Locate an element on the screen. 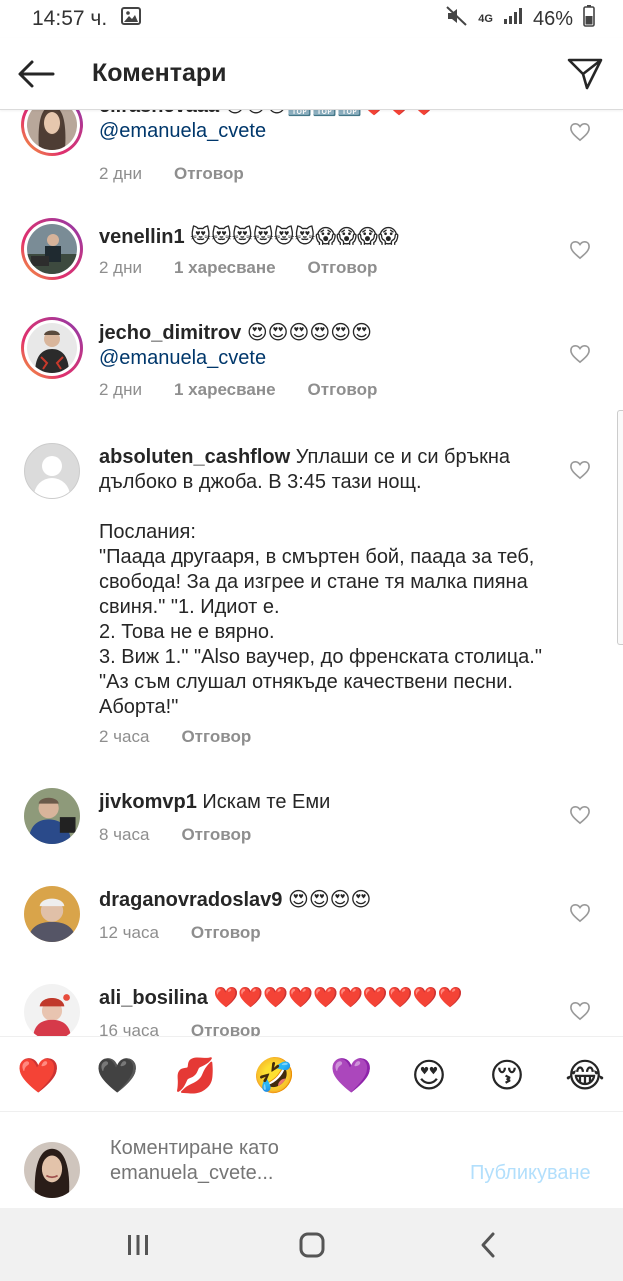  comment-item: jivkomvp1 Искам те Еми 8 часа Отговор is located at coordinates (311, 828).